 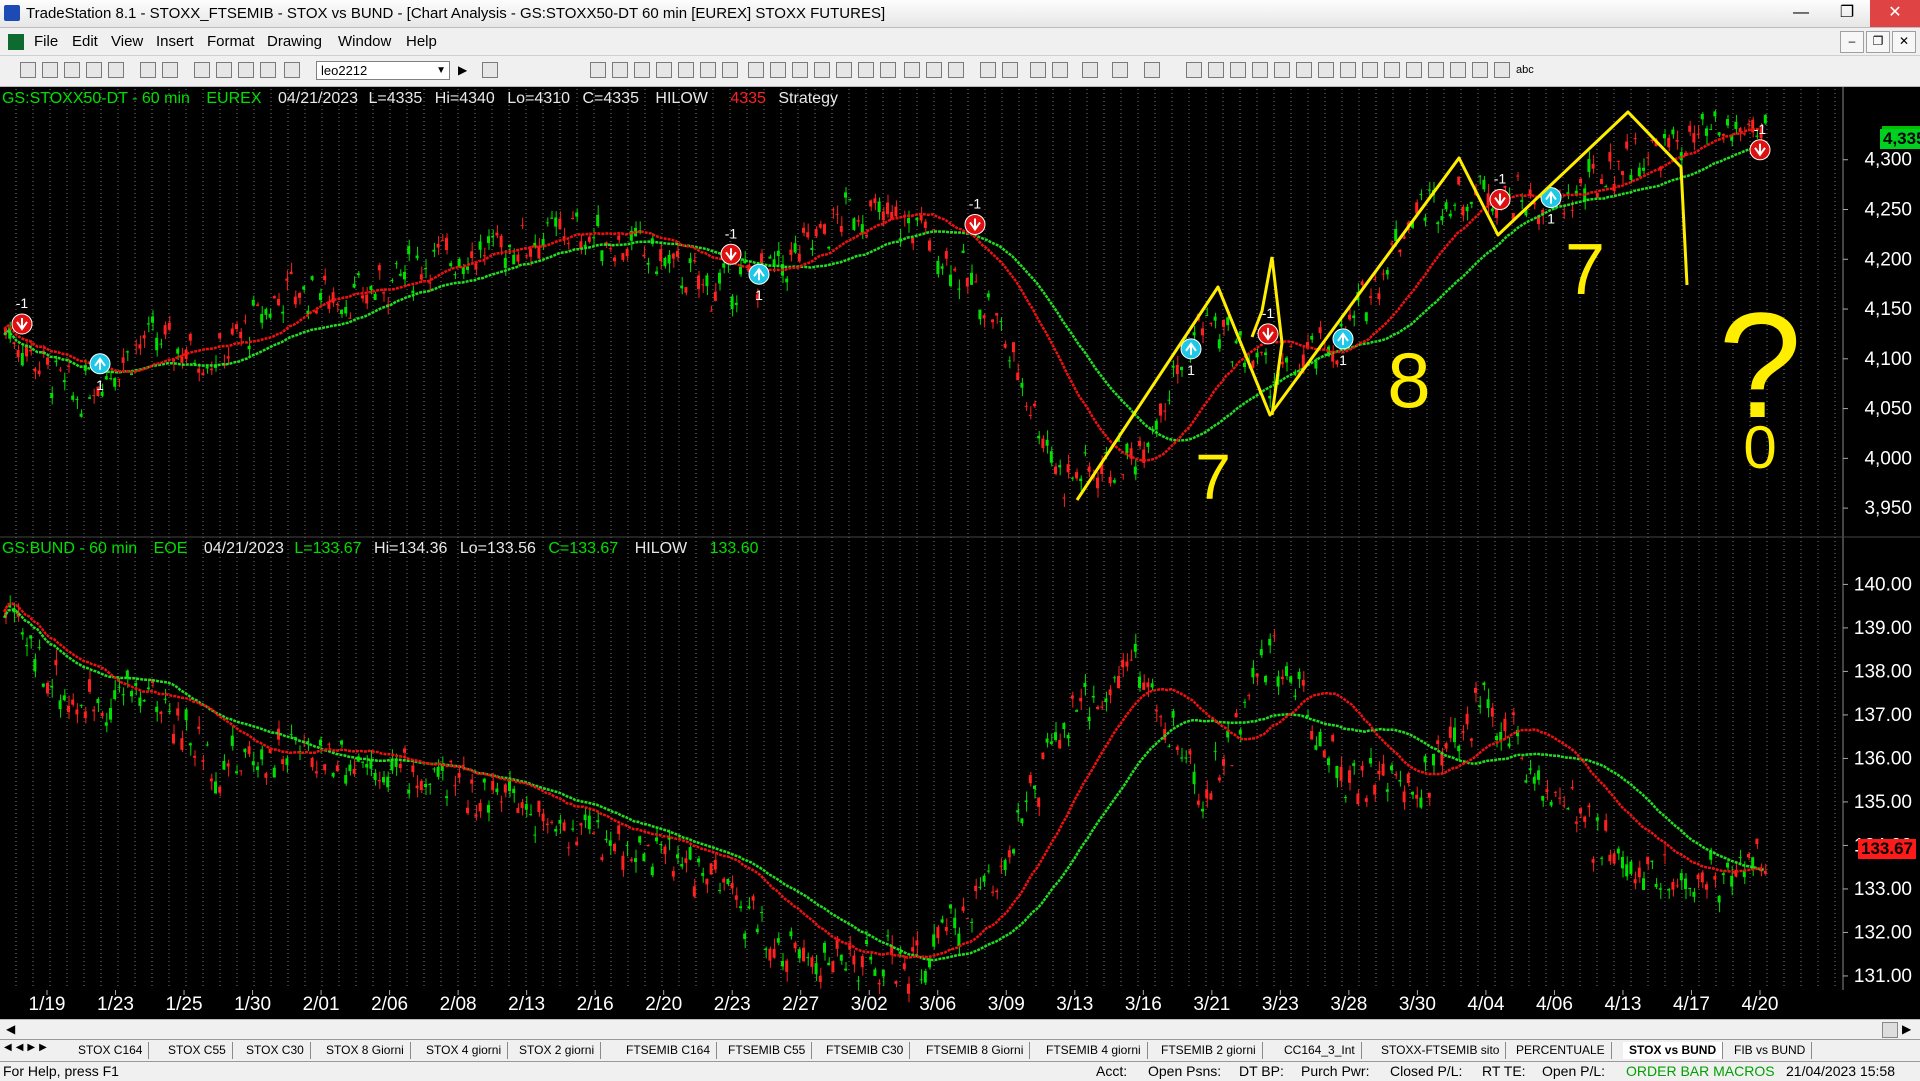 What do you see at coordinates (767, 1050) in the screenshot?
I see `tab-ftsemib-c55: FTSEMIB C55` at bounding box center [767, 1050].